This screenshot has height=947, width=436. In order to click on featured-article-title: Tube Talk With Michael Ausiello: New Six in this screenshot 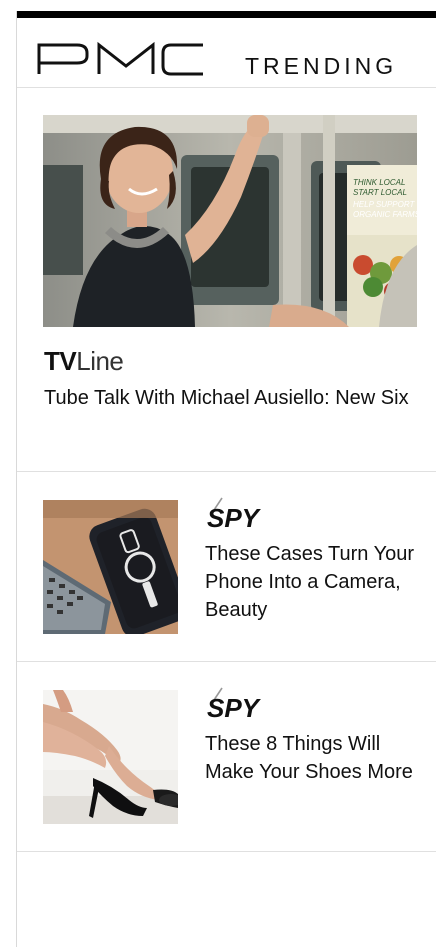, I will do `click(229, 398)`.